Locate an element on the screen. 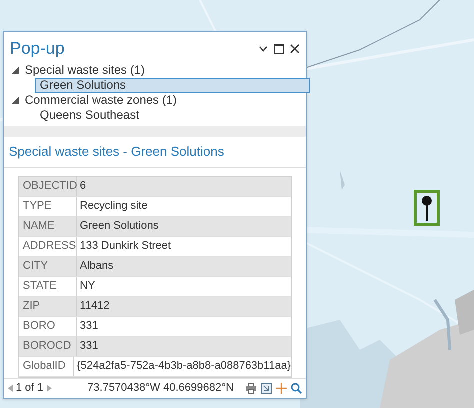 The width and height of the screenshot is (474, 408). field-name-cell: BOROCD is located at coordinates (48, 346).